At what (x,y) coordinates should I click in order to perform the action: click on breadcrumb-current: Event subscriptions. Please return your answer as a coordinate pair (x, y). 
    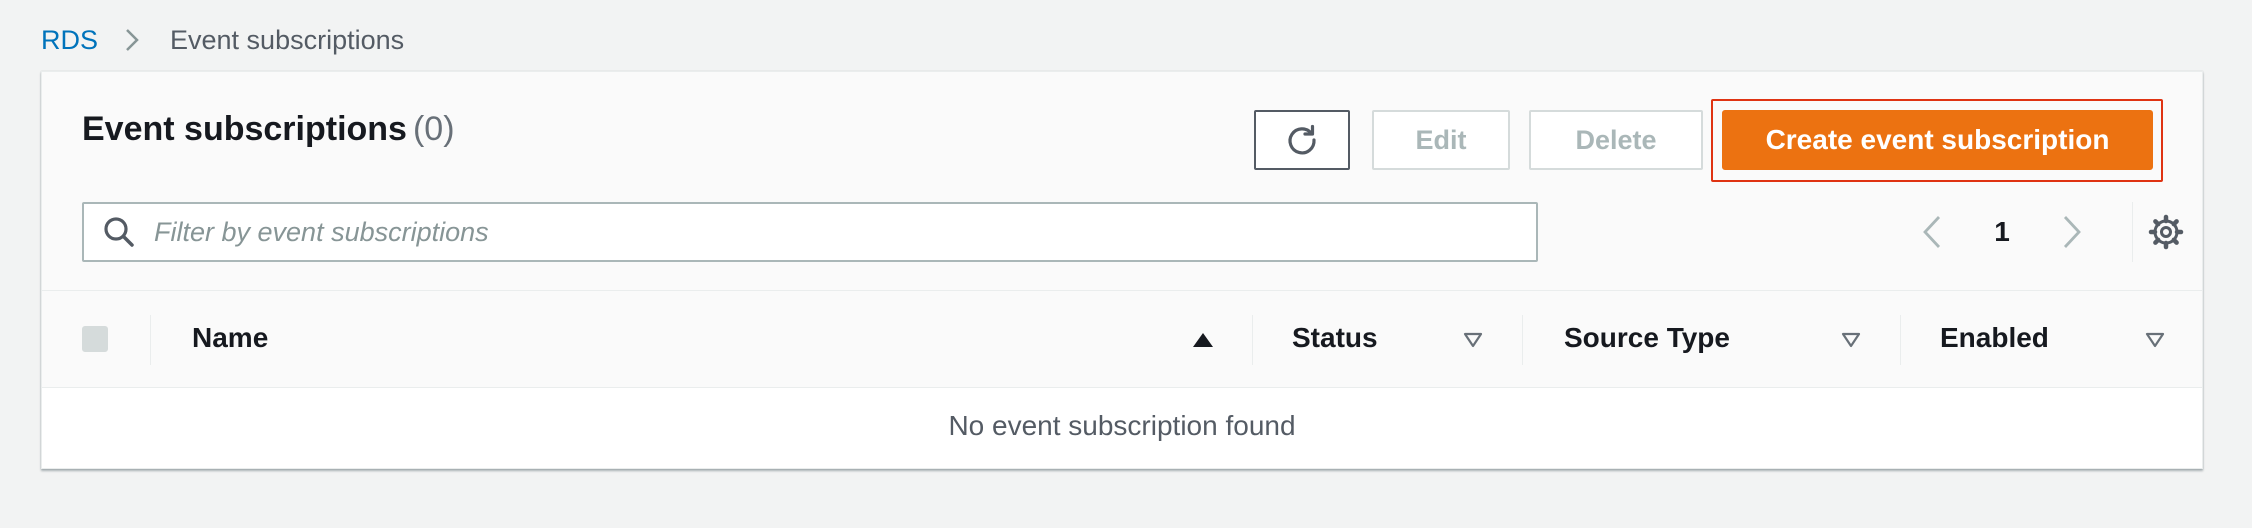
    Looking at the image, I should click on (287, 39).